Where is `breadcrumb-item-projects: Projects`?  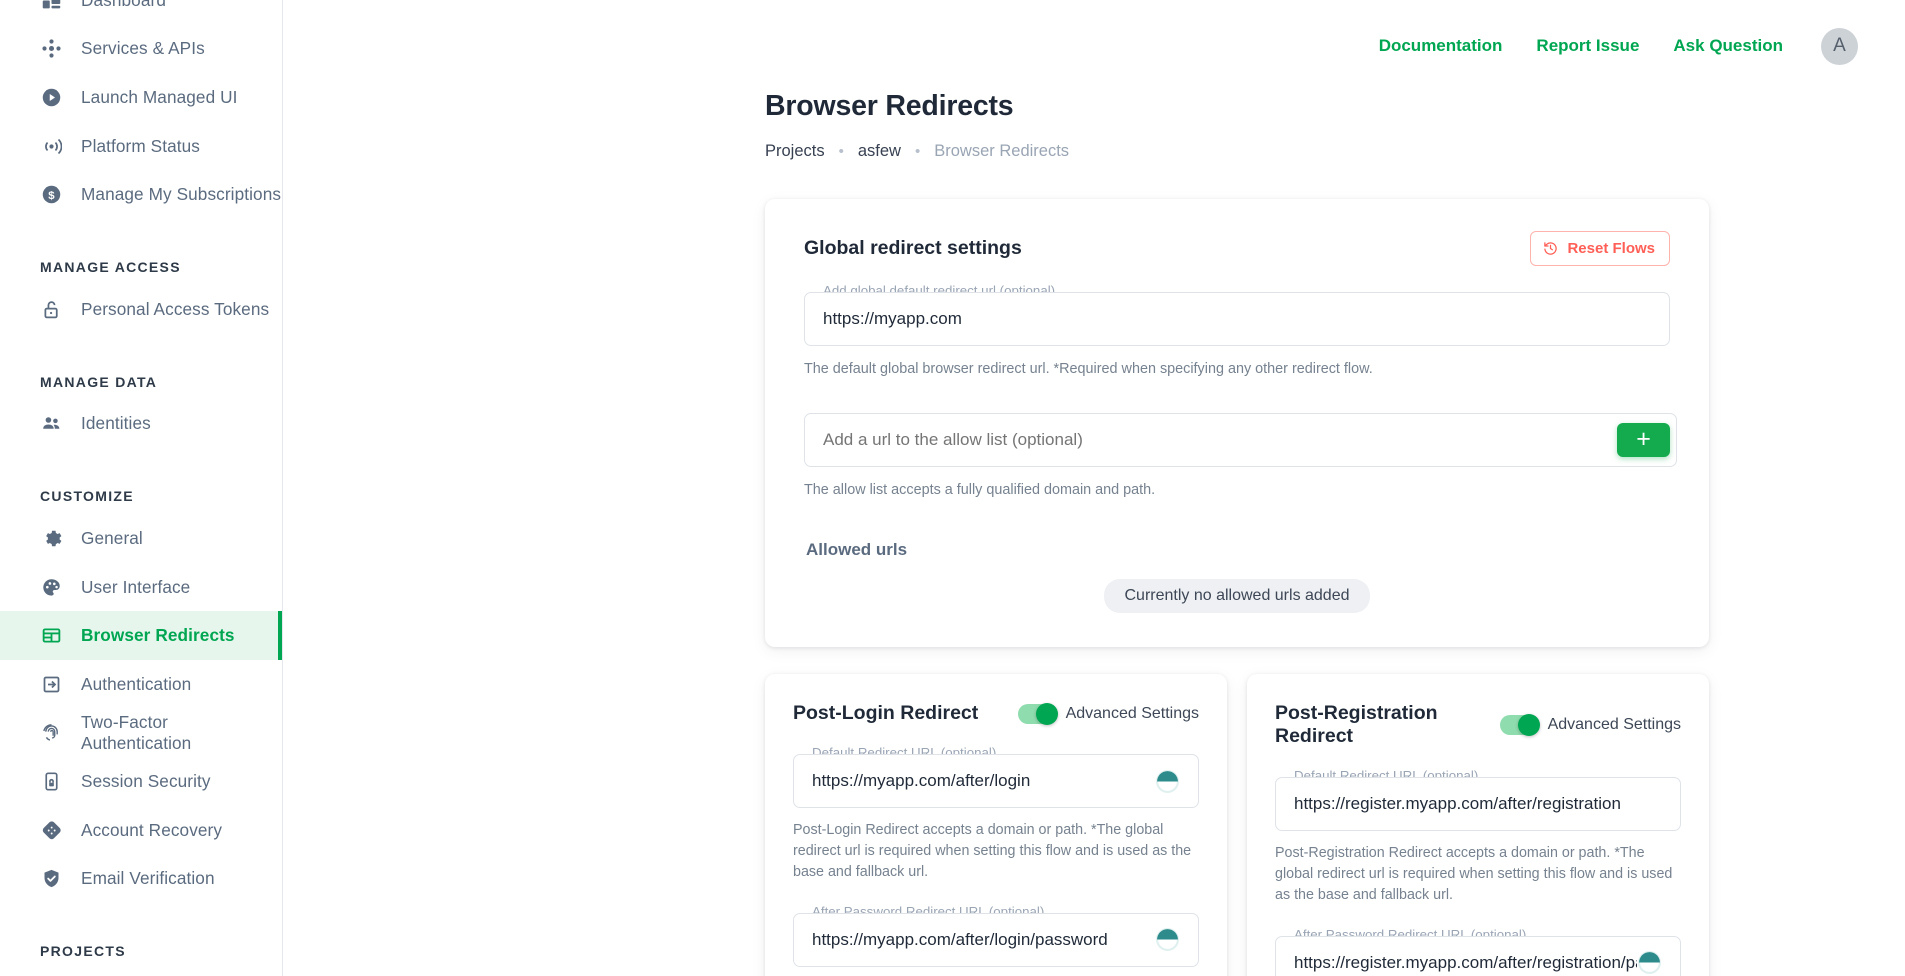
breadcrumb-item-projects: Projects is located at coordinates (795, 151).